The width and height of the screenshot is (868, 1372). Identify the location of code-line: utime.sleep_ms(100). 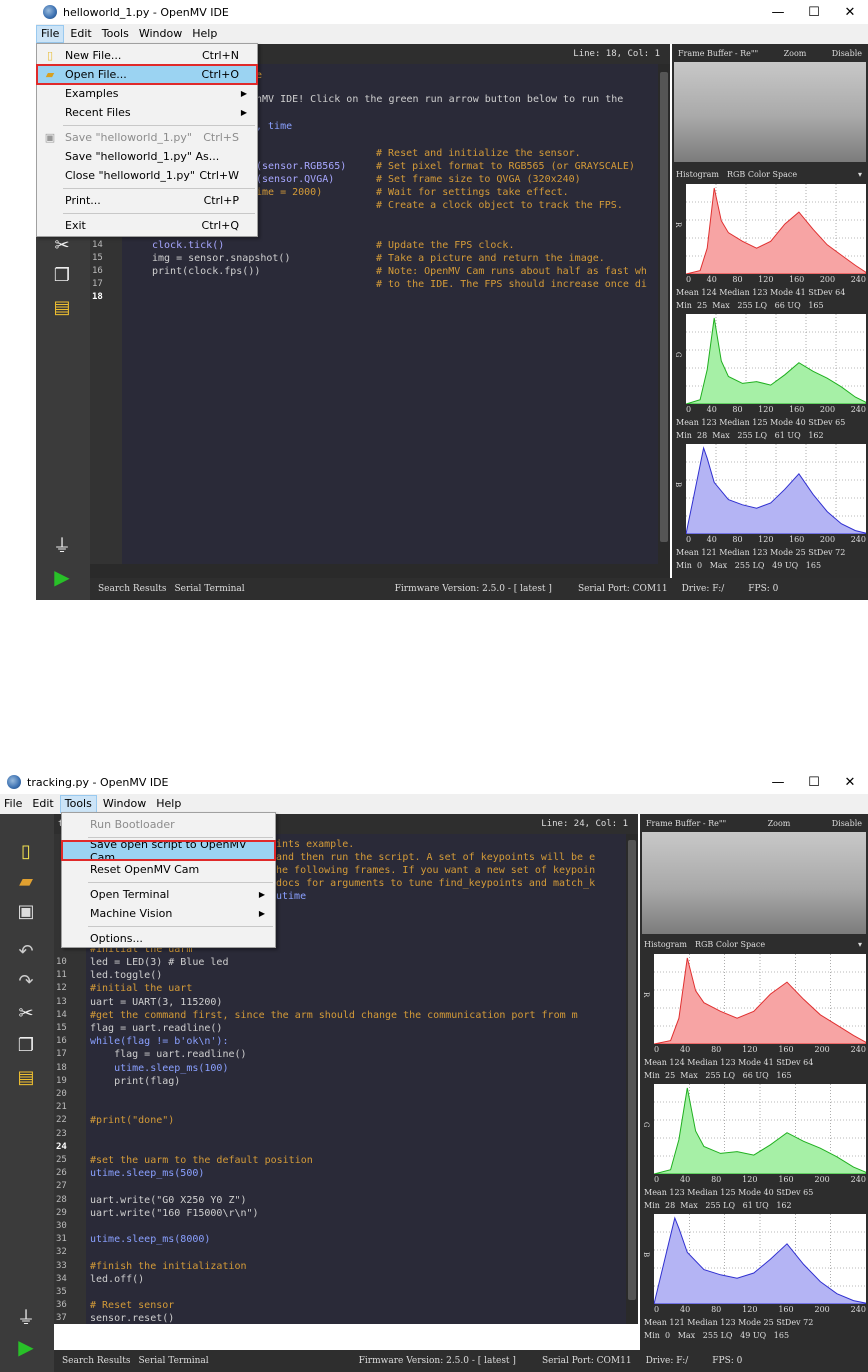
(159, 1068).